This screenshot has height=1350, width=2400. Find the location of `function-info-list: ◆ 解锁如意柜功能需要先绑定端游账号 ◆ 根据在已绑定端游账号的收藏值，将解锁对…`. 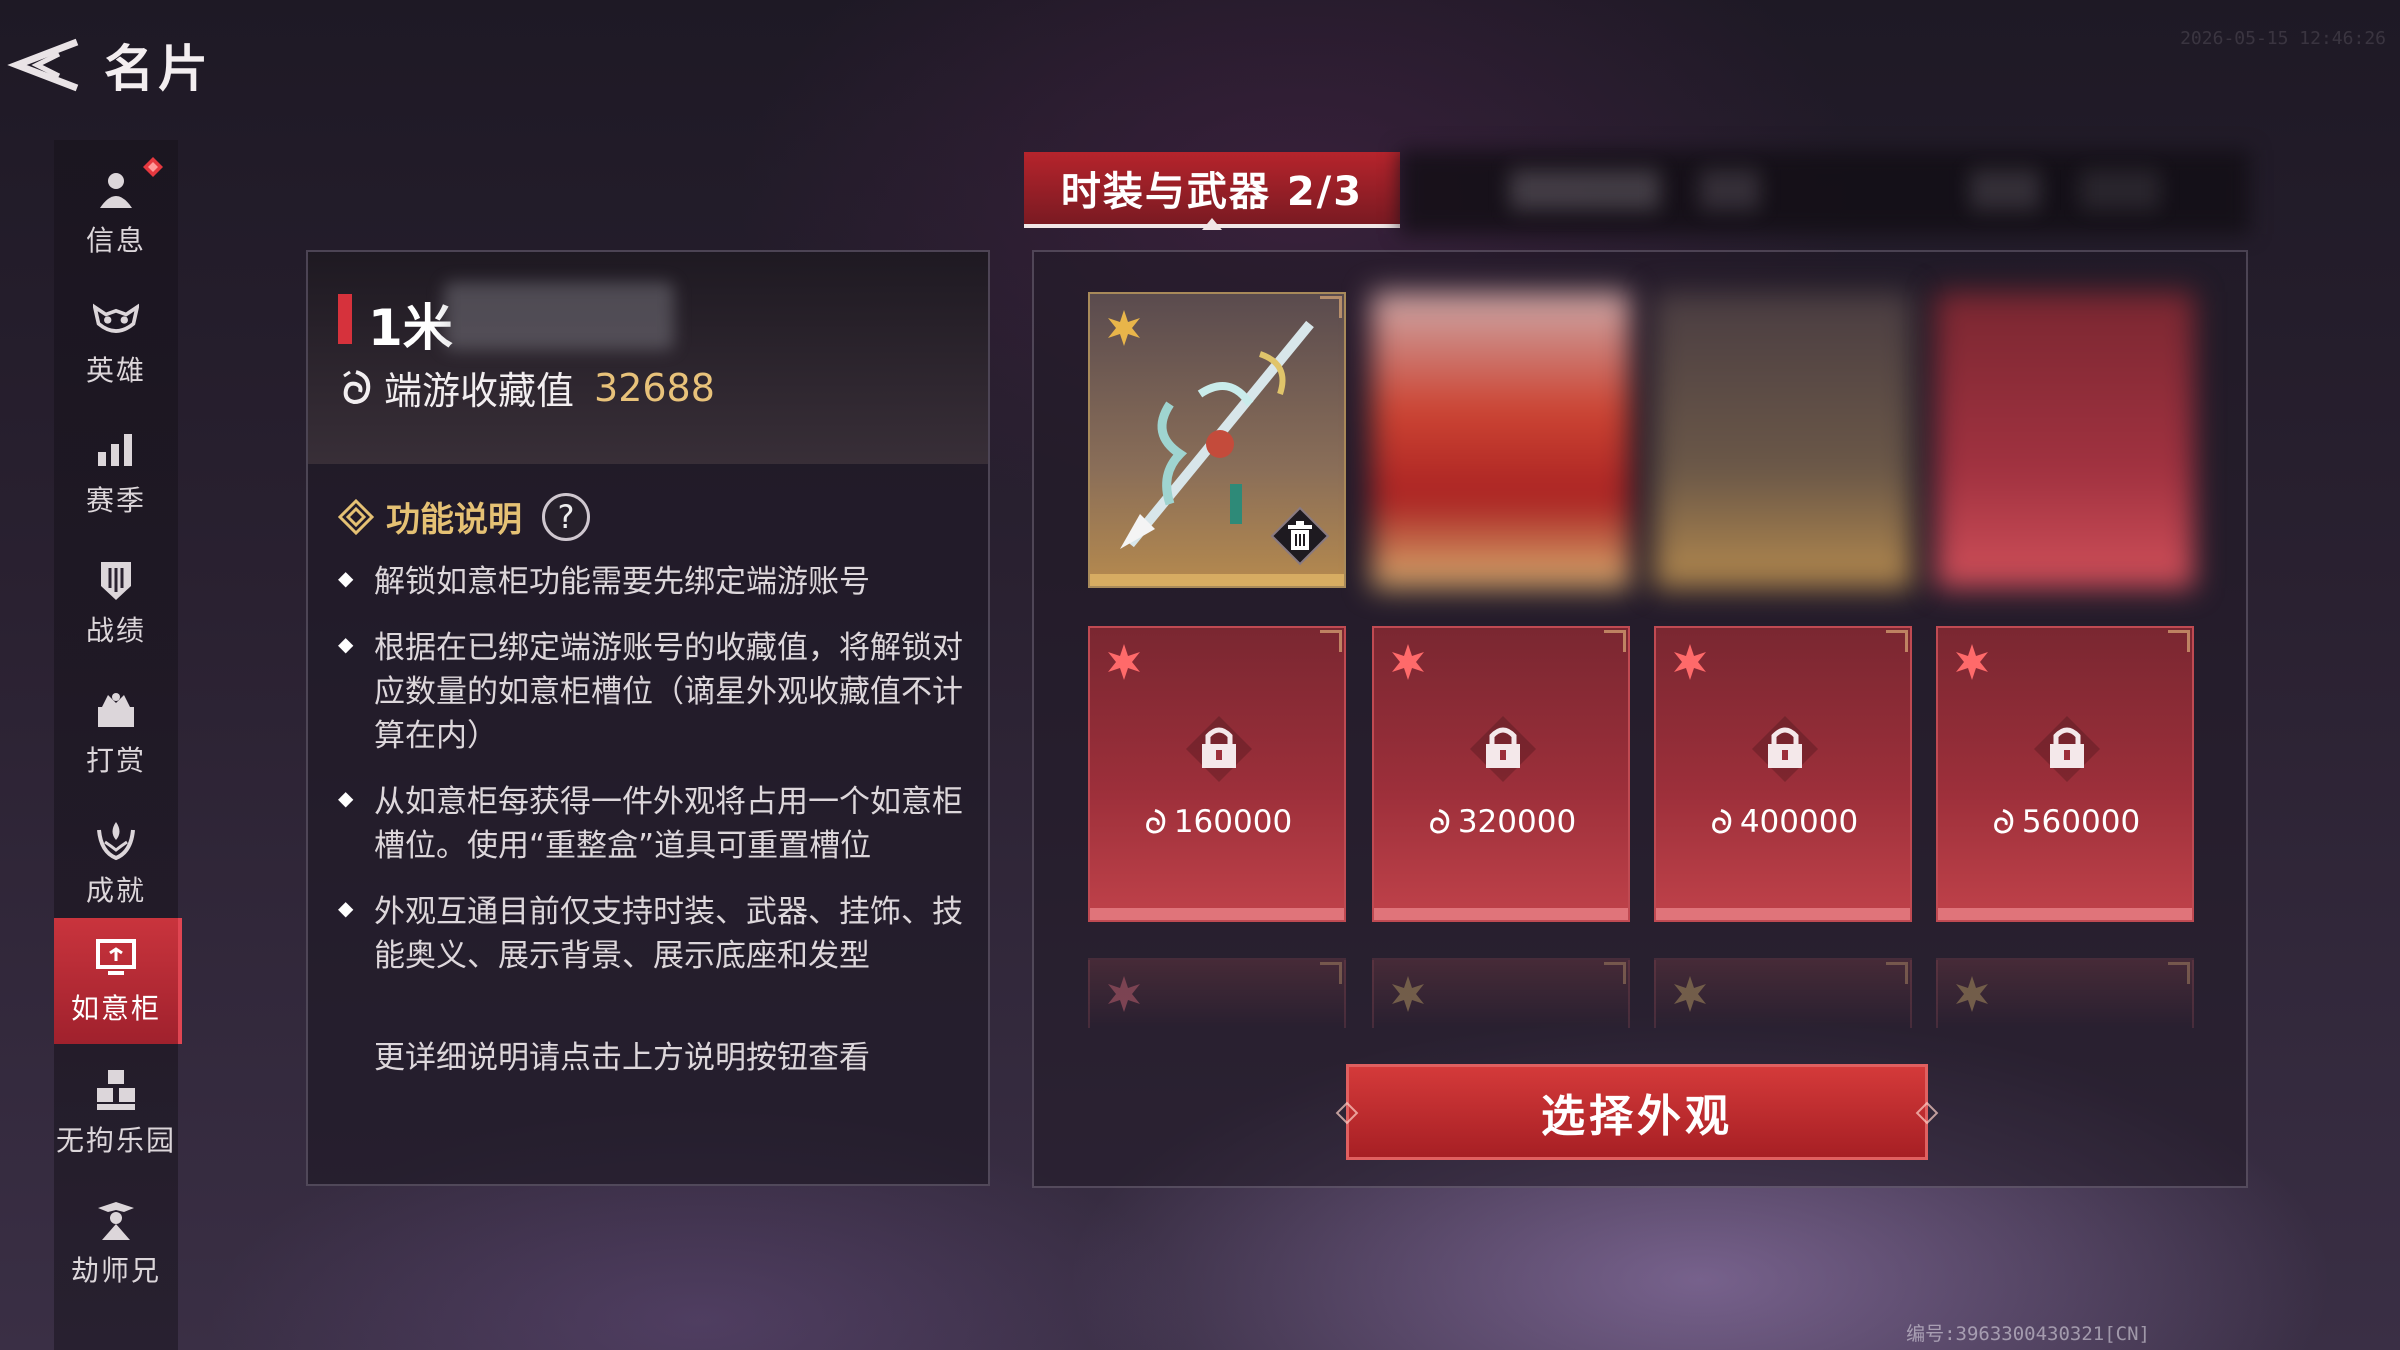

function-info-list: ◆ 解锁如意柜功能需要先绑定端游账号 ◆ 根据在已绑定端游账号的收藏值，将解锁对… is located at coordinates (658, 780).